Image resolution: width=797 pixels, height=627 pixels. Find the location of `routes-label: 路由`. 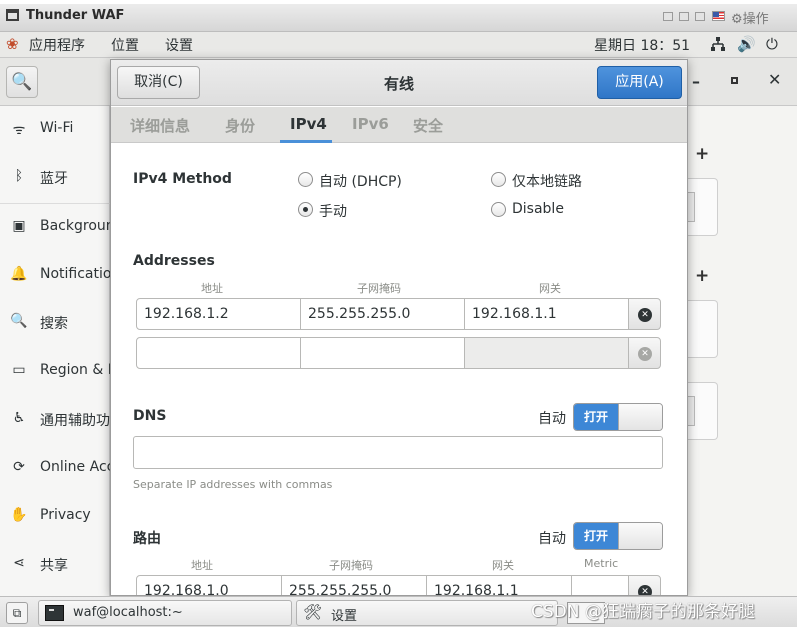

routes-label: 路由 is located at coordinates (147, 539).